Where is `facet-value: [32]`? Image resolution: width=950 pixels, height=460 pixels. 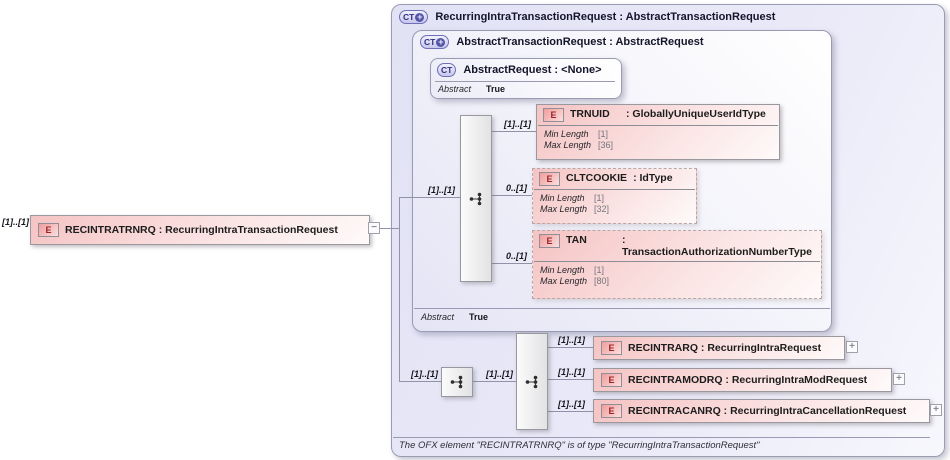
facet-value: [32] is located at coordinates (602, 209).